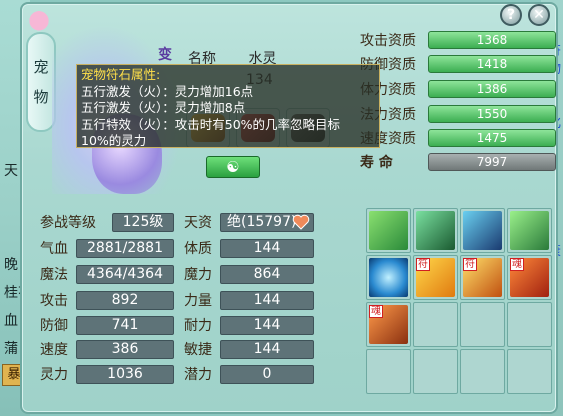  What do you see at coordinates (167, 91) in the screenshot?
I see `tooltip-line: 五行激发（火）：灵力增加16点` at bounding box center [167, 91].